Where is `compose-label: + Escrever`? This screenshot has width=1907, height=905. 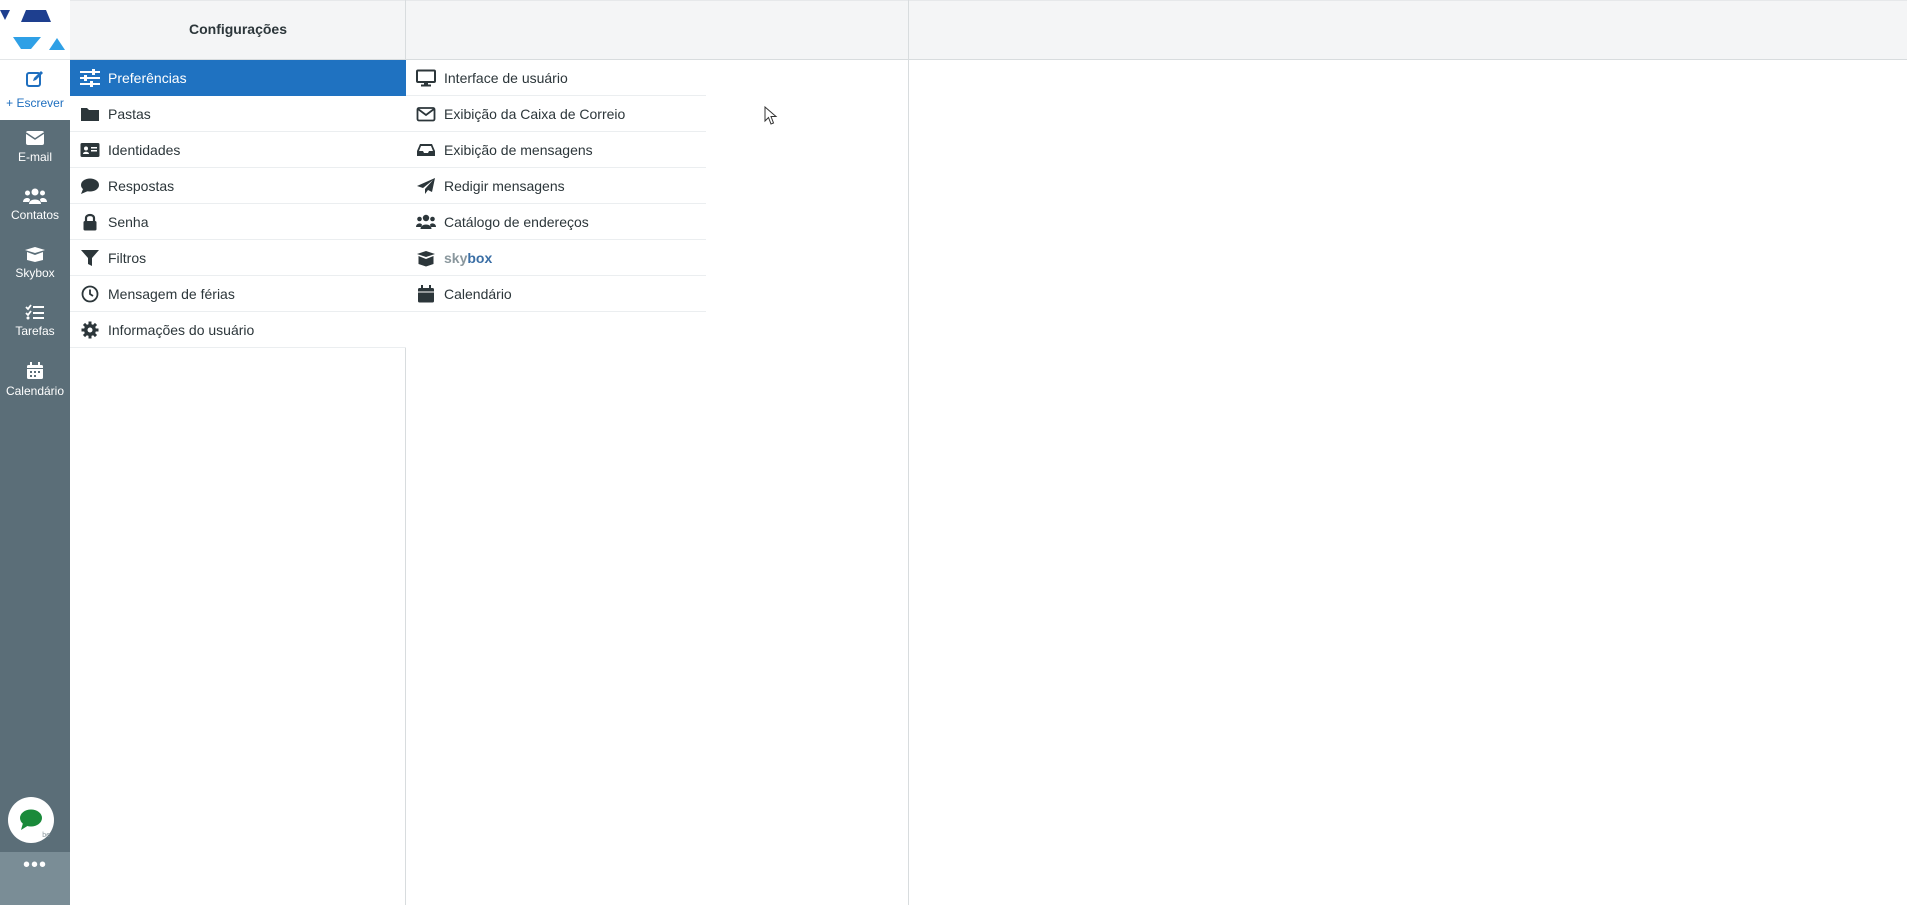 compose-label: + Escrever is located at coordinates (35, 103).